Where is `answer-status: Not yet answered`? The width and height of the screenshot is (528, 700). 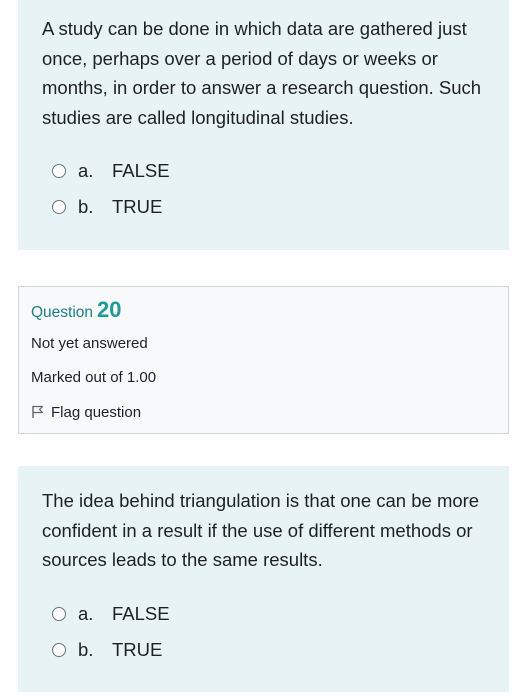
answer-status: Not yet answered is located at coordinates (89, 343).